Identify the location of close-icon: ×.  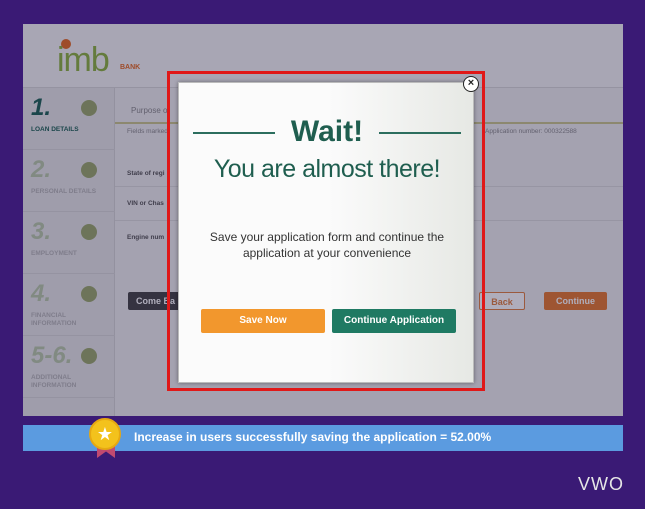
(471, 84).